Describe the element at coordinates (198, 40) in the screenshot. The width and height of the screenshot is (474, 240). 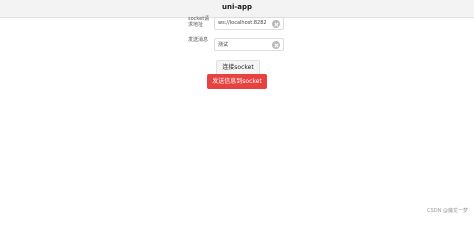
I see `message-label: 发送消息` at that location.